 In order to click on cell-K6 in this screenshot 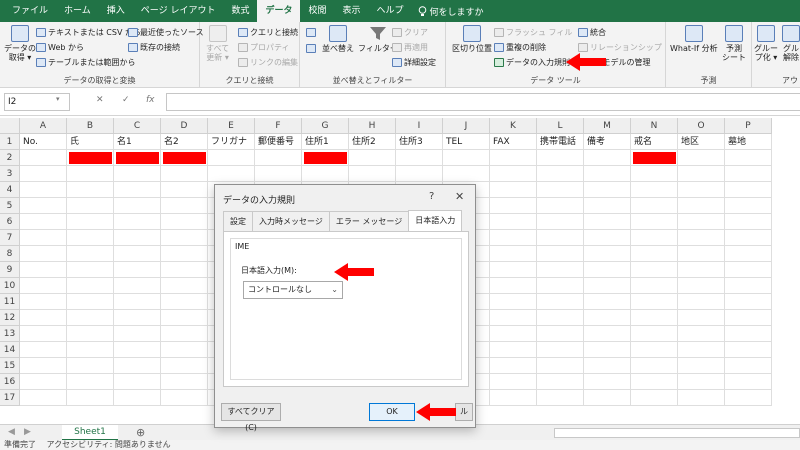, I will do `click(513, 222)`.